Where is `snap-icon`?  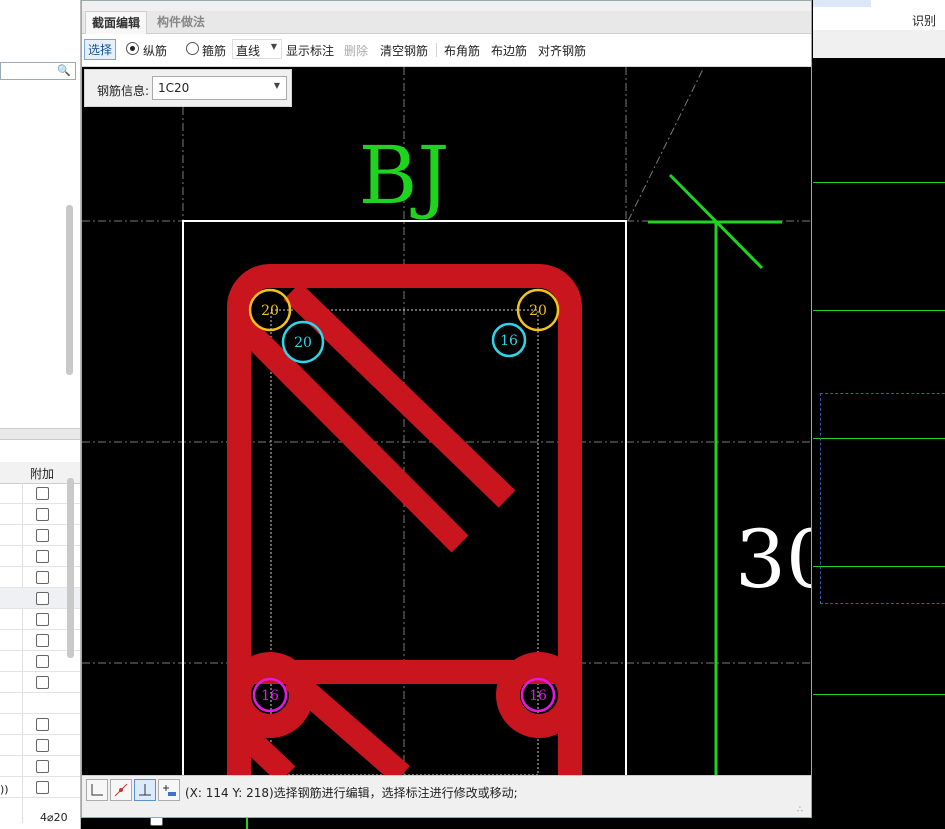 snap-icon is located at coordinates (121, 790).